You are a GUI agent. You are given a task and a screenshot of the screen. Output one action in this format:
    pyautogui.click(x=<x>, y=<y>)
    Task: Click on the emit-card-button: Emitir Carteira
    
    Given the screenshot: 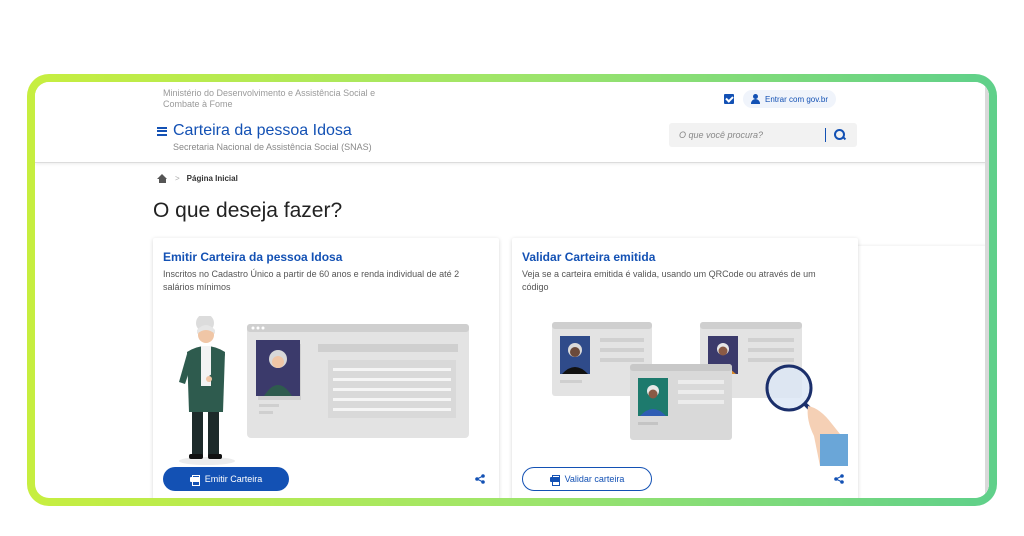 What is the action you would take?
    pyautogui.click(x=226, y=479)
    